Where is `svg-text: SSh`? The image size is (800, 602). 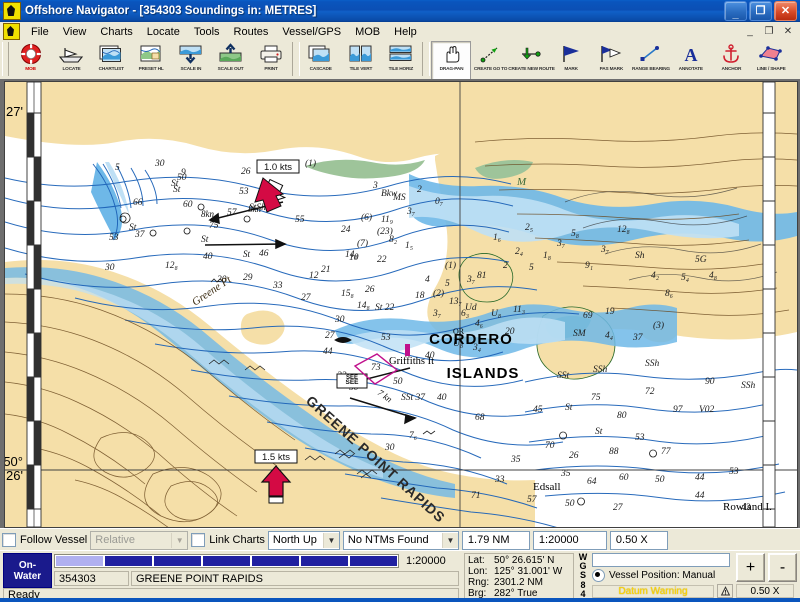
svg-text: SSh is located at coordinates (652, 364).